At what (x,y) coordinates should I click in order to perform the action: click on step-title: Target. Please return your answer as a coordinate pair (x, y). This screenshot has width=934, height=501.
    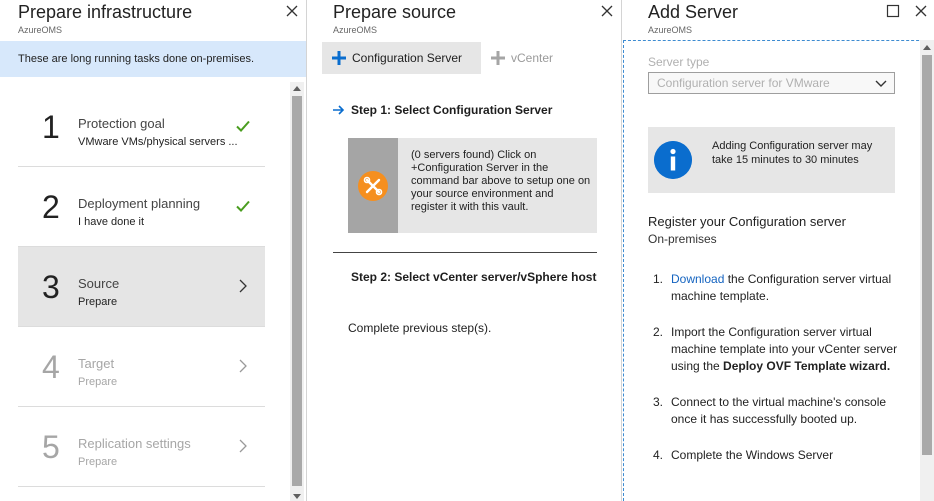
    Looking at the image, I should click on (96, 363).